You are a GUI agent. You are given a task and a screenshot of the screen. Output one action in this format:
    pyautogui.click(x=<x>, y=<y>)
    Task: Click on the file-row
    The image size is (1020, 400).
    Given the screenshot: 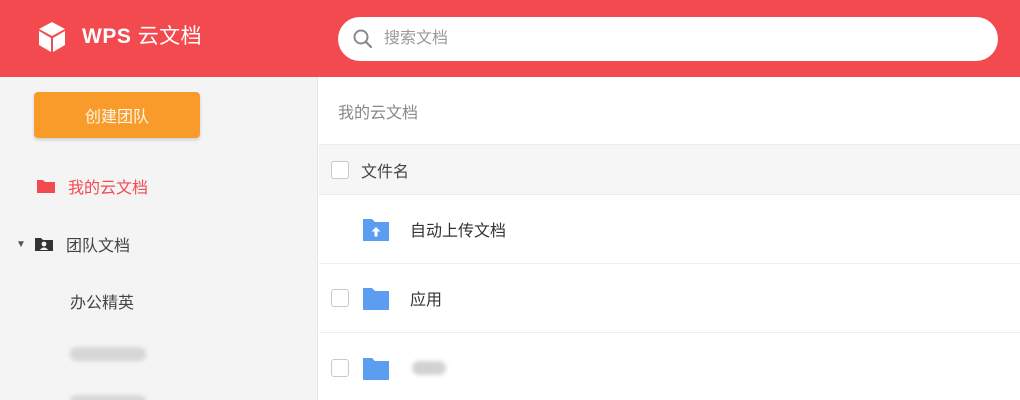 What is the action you would take?
    pyautogui.click(x=669, y=366)
    